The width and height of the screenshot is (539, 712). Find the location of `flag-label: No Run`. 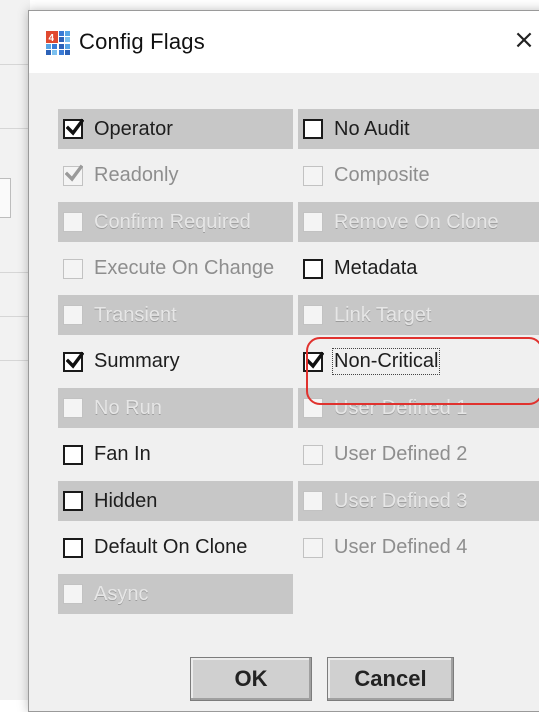

flag-label: No Run is located at coordinates (128, 407).